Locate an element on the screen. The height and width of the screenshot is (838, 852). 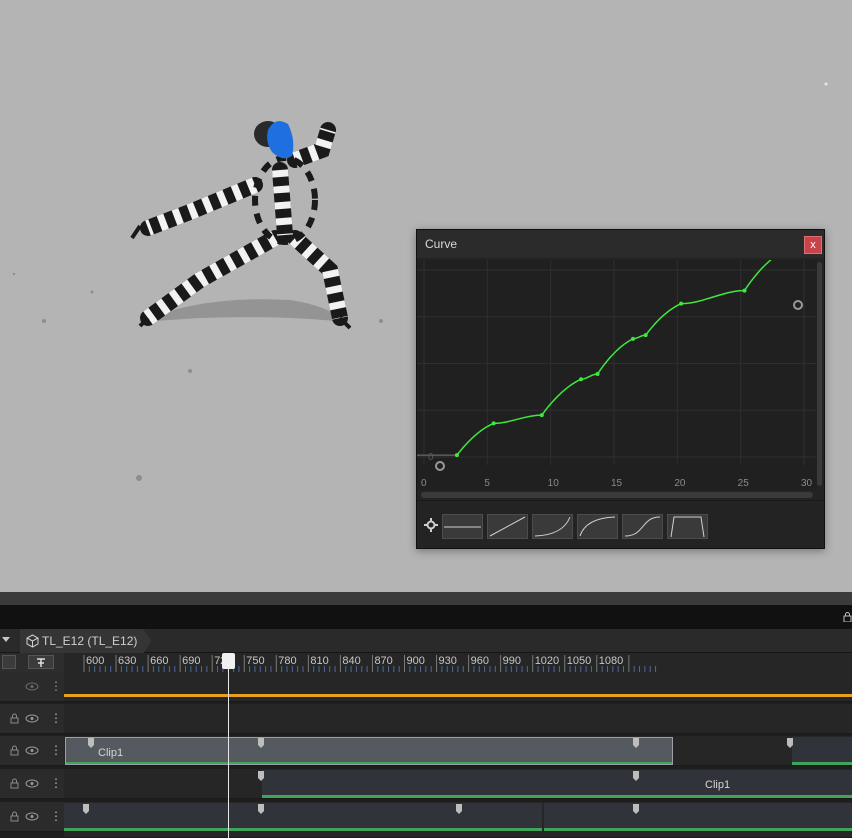
curve-presets-bar is located at coordinates (620, 525).